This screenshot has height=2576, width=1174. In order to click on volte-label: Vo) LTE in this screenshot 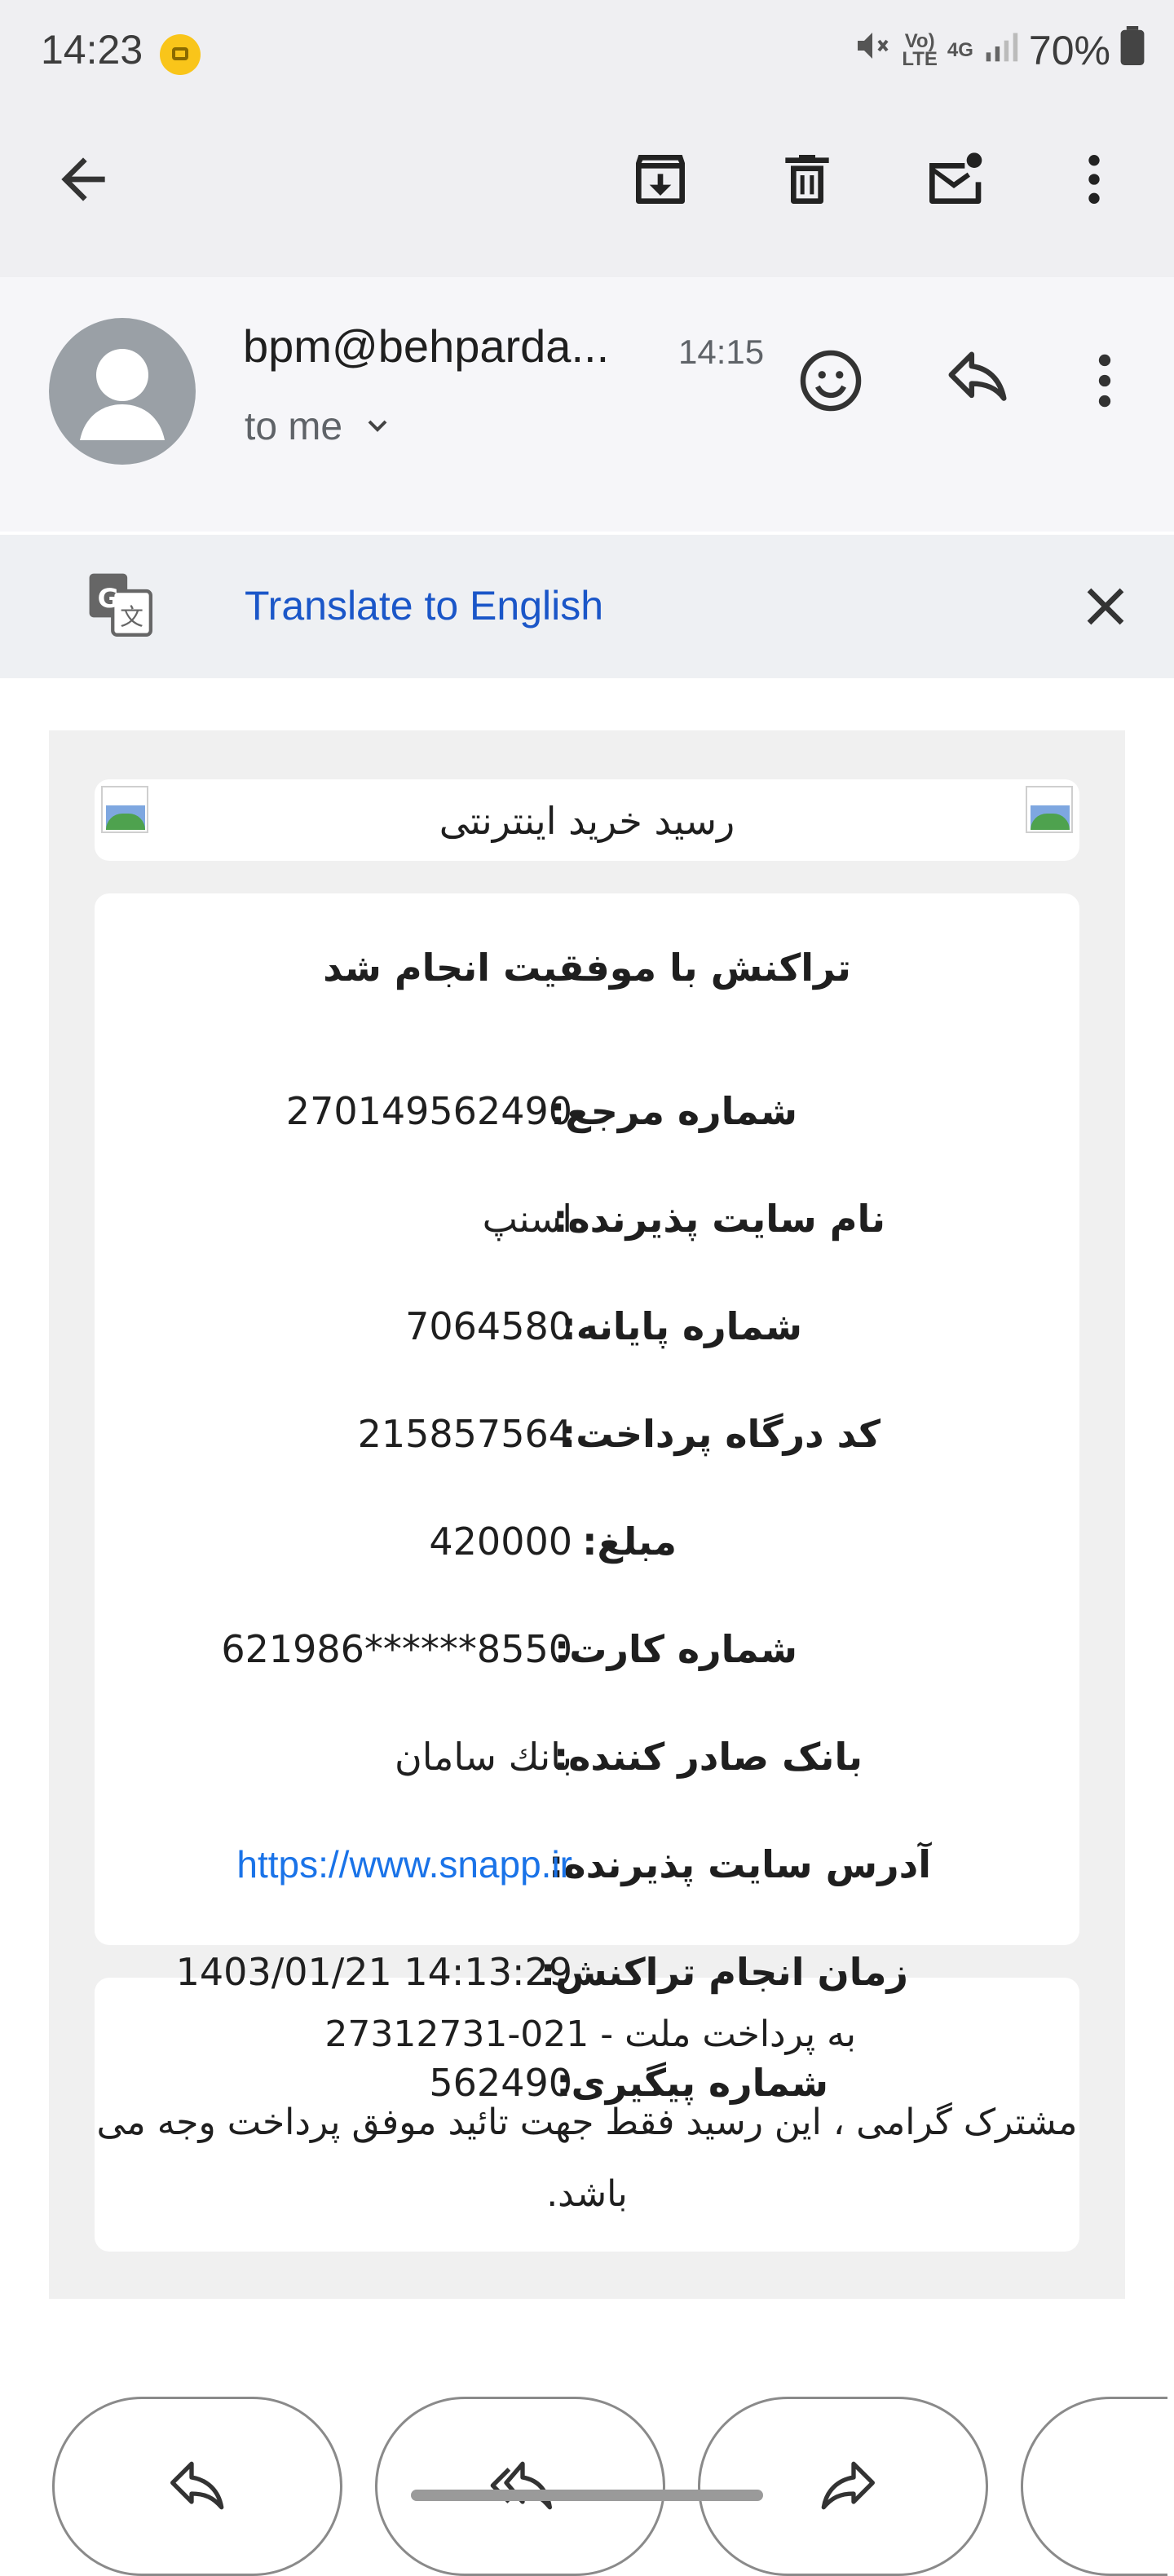, I will do `click(920, 50)`.